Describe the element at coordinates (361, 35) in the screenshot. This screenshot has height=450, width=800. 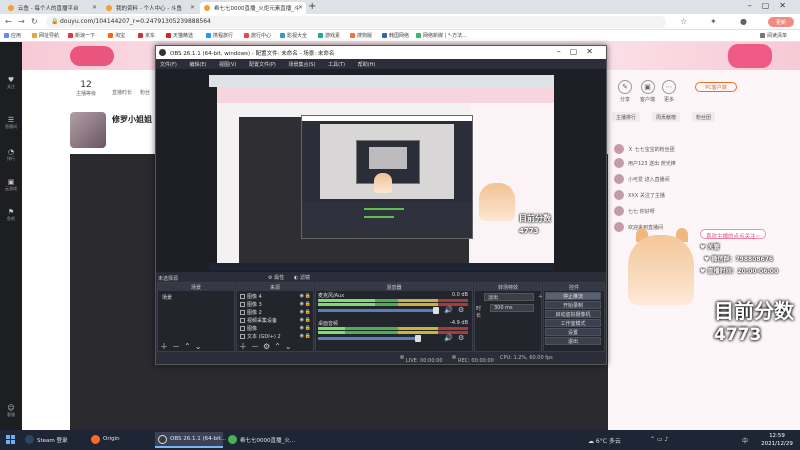
I see `bookmark-item: 搜狗版` at that location.